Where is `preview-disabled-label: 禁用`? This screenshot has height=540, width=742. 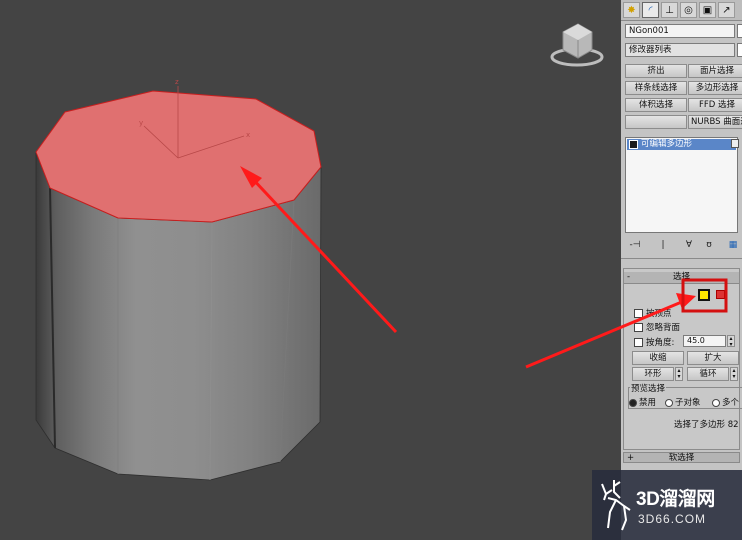
preview-disabled-label: 禁用 is located at coordinates (648, 403).